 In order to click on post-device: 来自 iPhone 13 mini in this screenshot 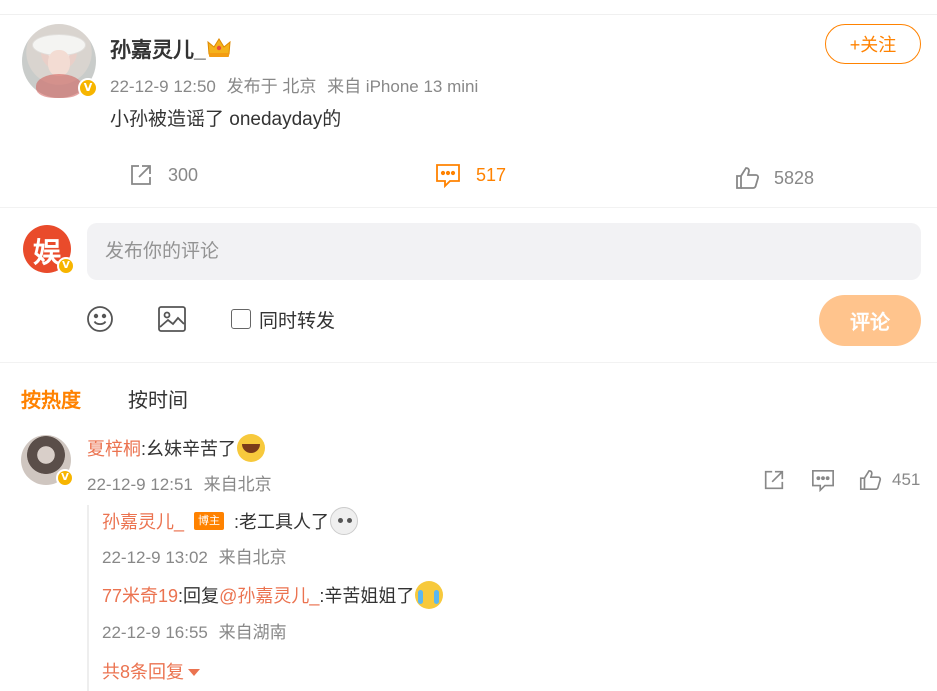, I will do `click(403, 86)`.